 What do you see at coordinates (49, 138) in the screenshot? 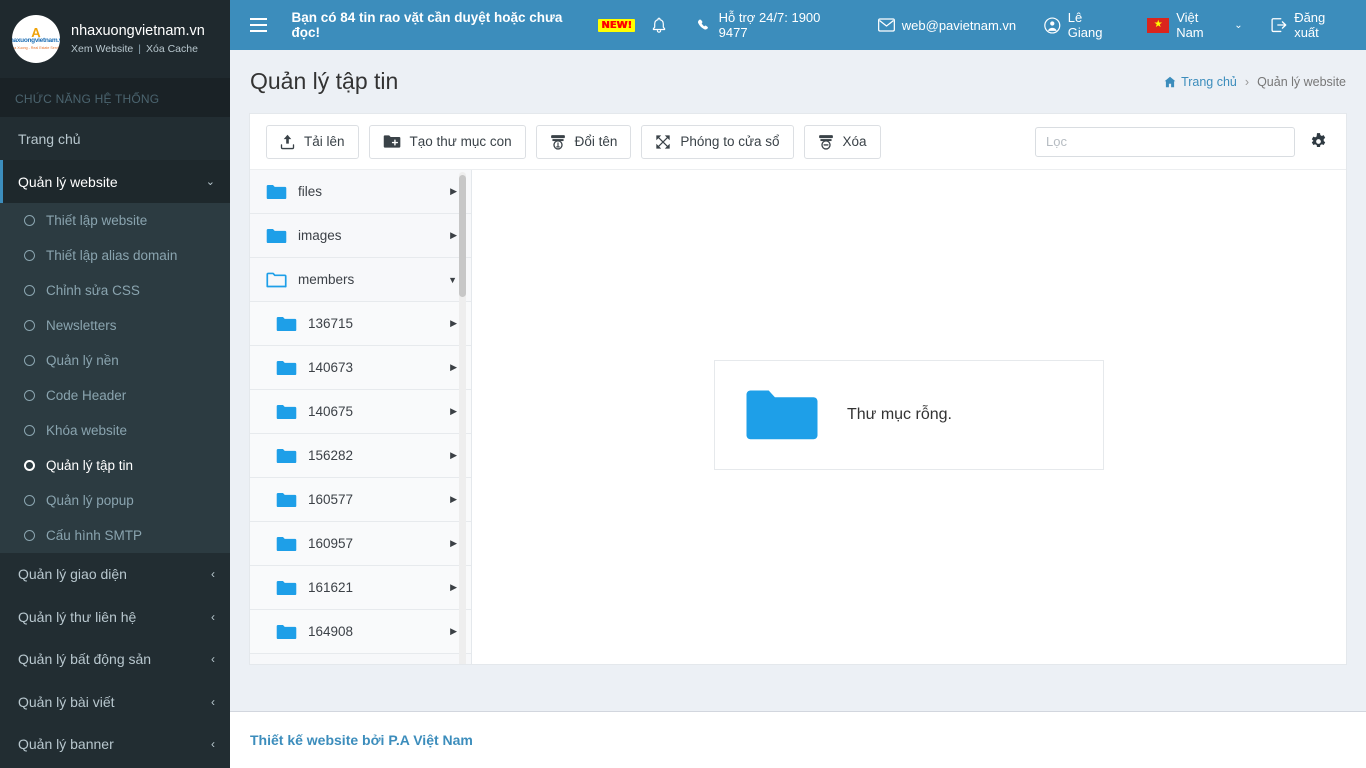
I see `sidebar-item-home-label: Trang chủ` at bounding box center [49, 138].